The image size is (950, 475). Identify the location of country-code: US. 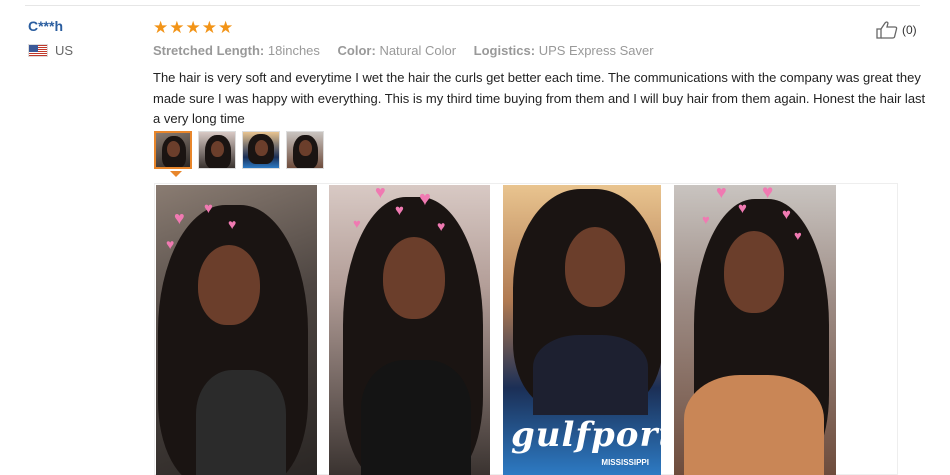
(64, 50).